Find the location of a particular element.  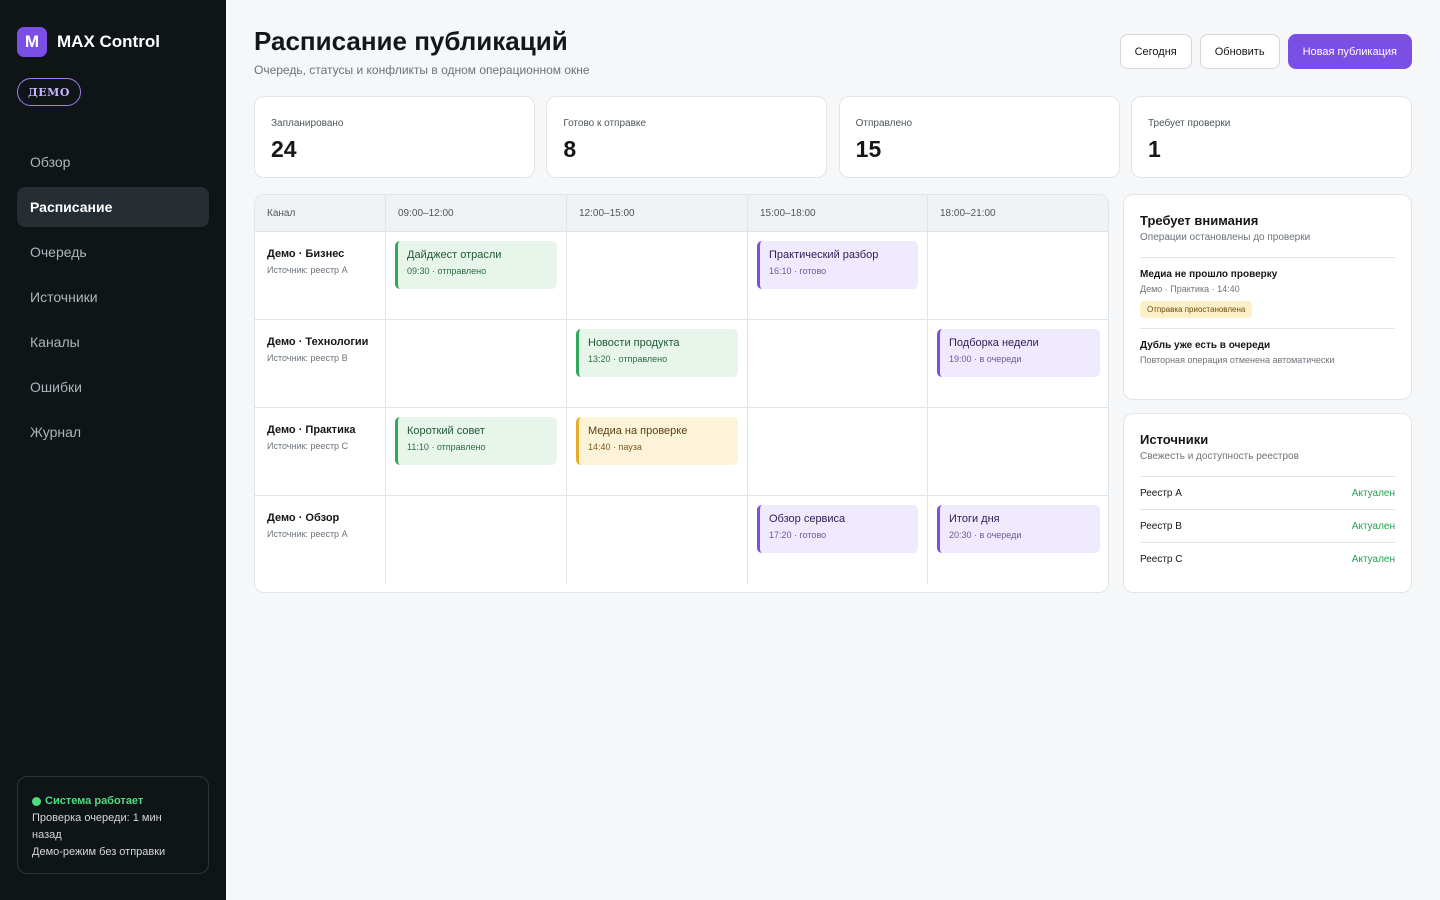

sidebar-item-5: Ошибки is located at coordinates (113, 387).